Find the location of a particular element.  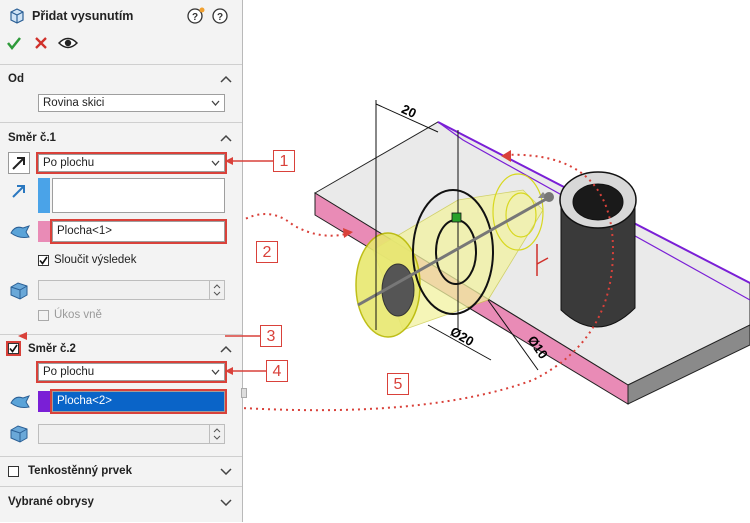

direction1-end-condition-value: Po plochu is located at coordinates (69, 163).